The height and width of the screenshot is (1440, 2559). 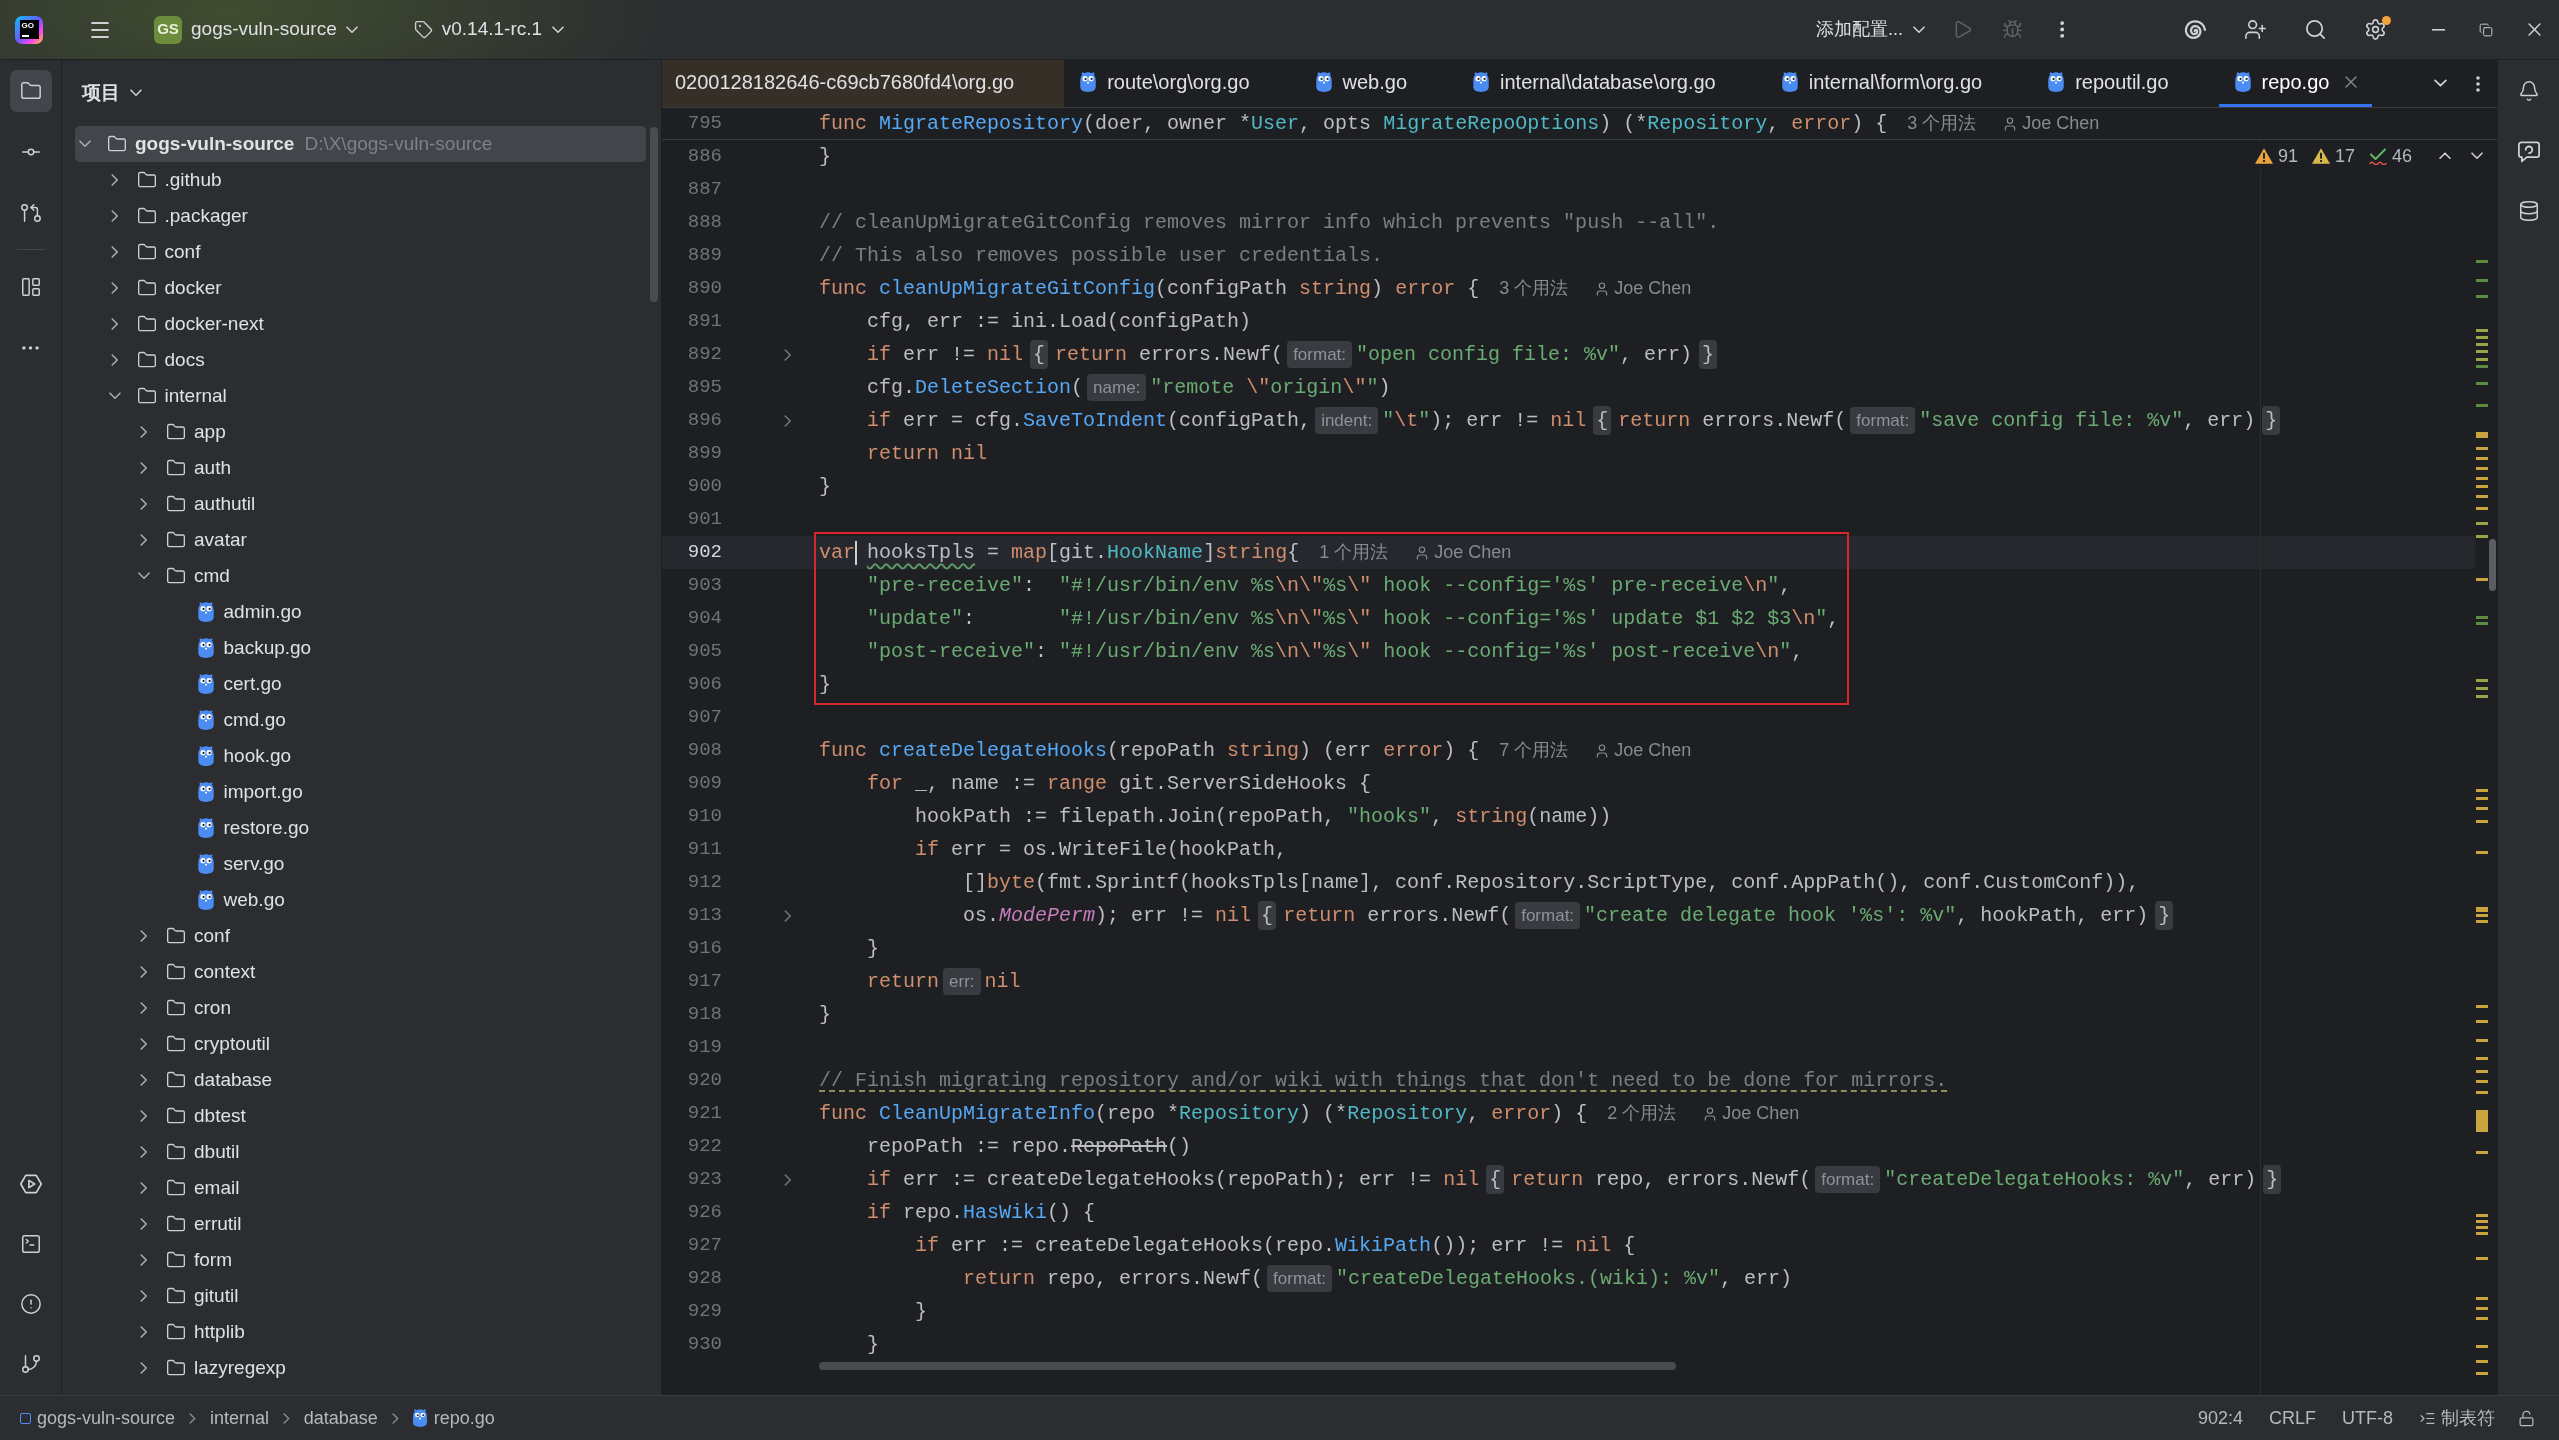 What do you see at coordinates (360, 324) in the screenshot?
I see `tree-item: docker-next` at bounding box center [360, 324].